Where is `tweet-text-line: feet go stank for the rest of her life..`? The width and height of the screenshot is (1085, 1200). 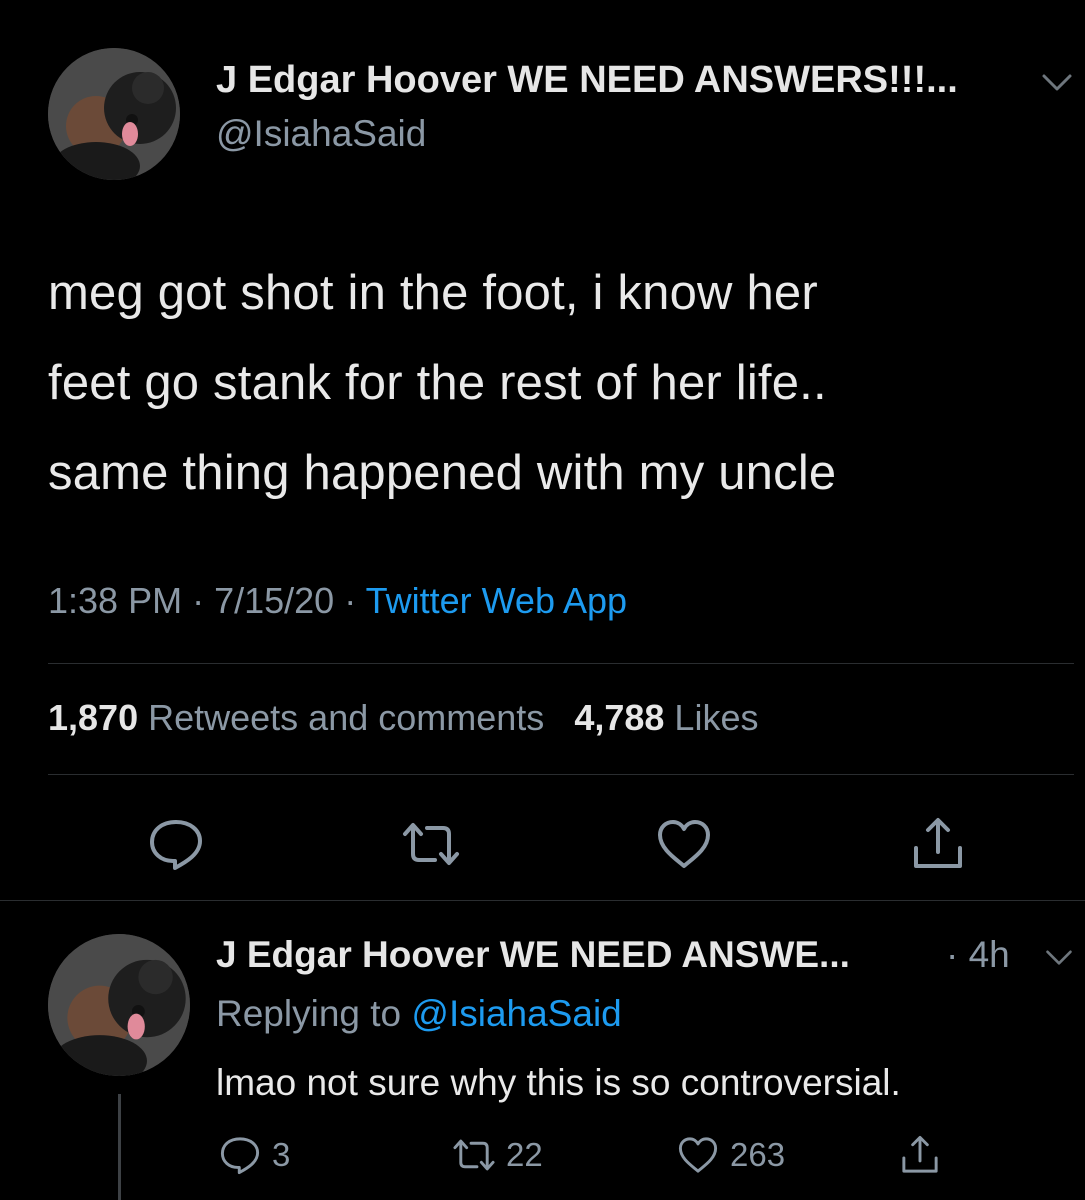 tweet-text-line: feet go stank for the rest of her life.. is located at coordinates (437, 383).